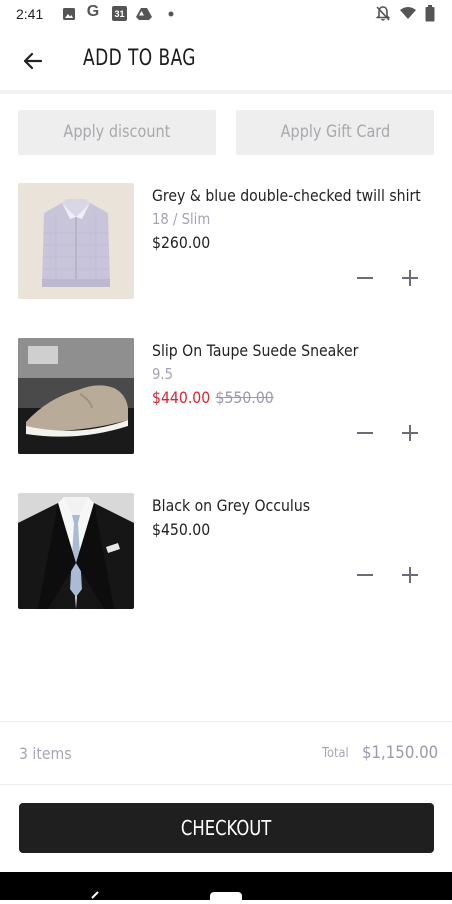  Describe the element at coordinates (30, 14) in the screenshot. I see `status-time: 2:41` at that location.